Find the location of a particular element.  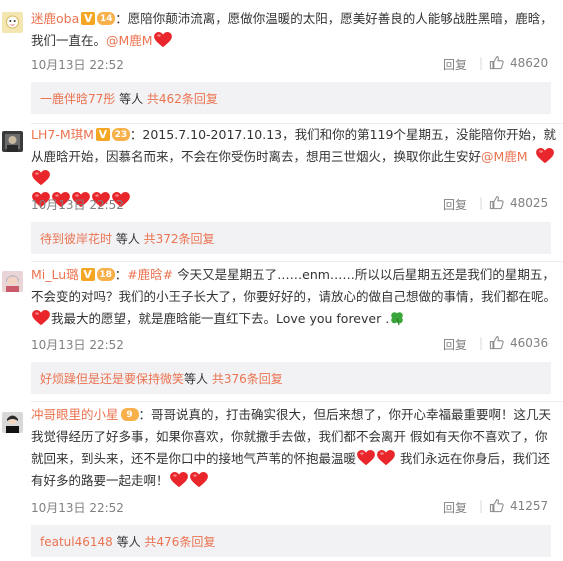

level-badge-icon: 14 is located at coordinates (106, 18).